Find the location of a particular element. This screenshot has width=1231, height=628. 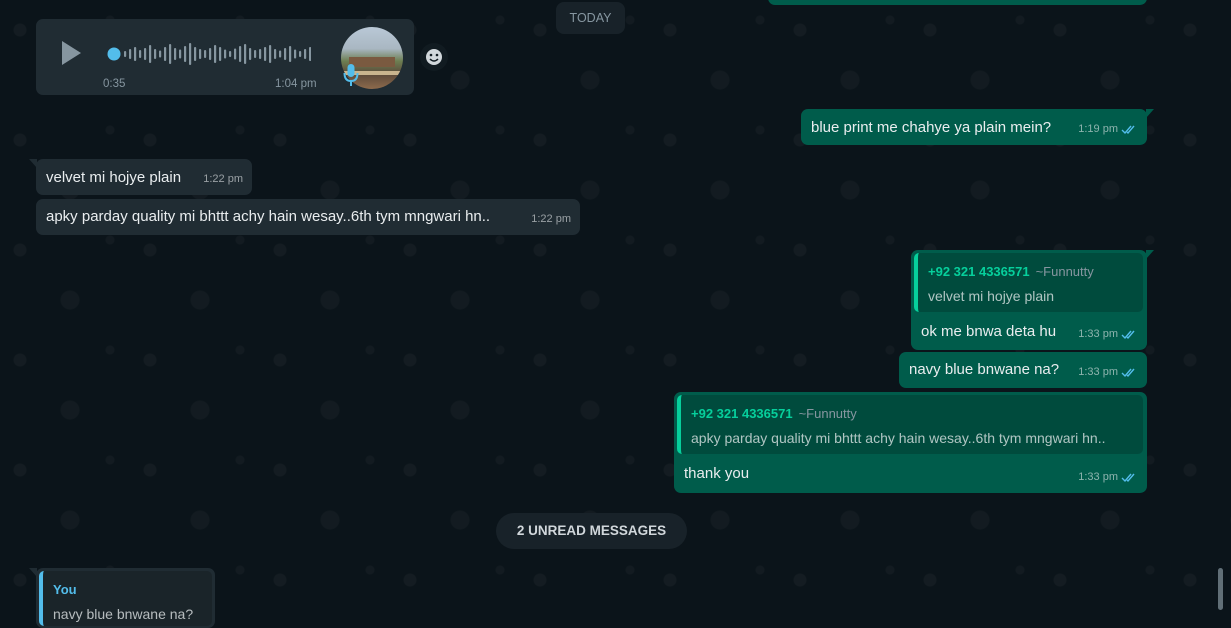

incoming-message: velvet mi hojye plain 1:22 pm is located at coordinates (140, 177).